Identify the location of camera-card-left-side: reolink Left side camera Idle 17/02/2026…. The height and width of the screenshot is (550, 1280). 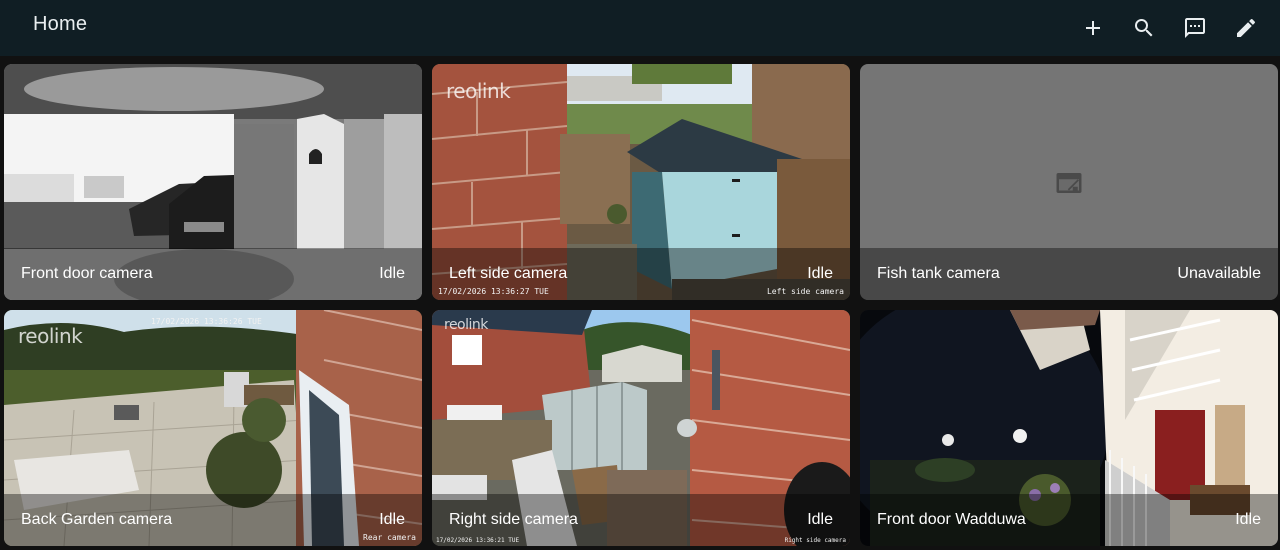
(641, 182).